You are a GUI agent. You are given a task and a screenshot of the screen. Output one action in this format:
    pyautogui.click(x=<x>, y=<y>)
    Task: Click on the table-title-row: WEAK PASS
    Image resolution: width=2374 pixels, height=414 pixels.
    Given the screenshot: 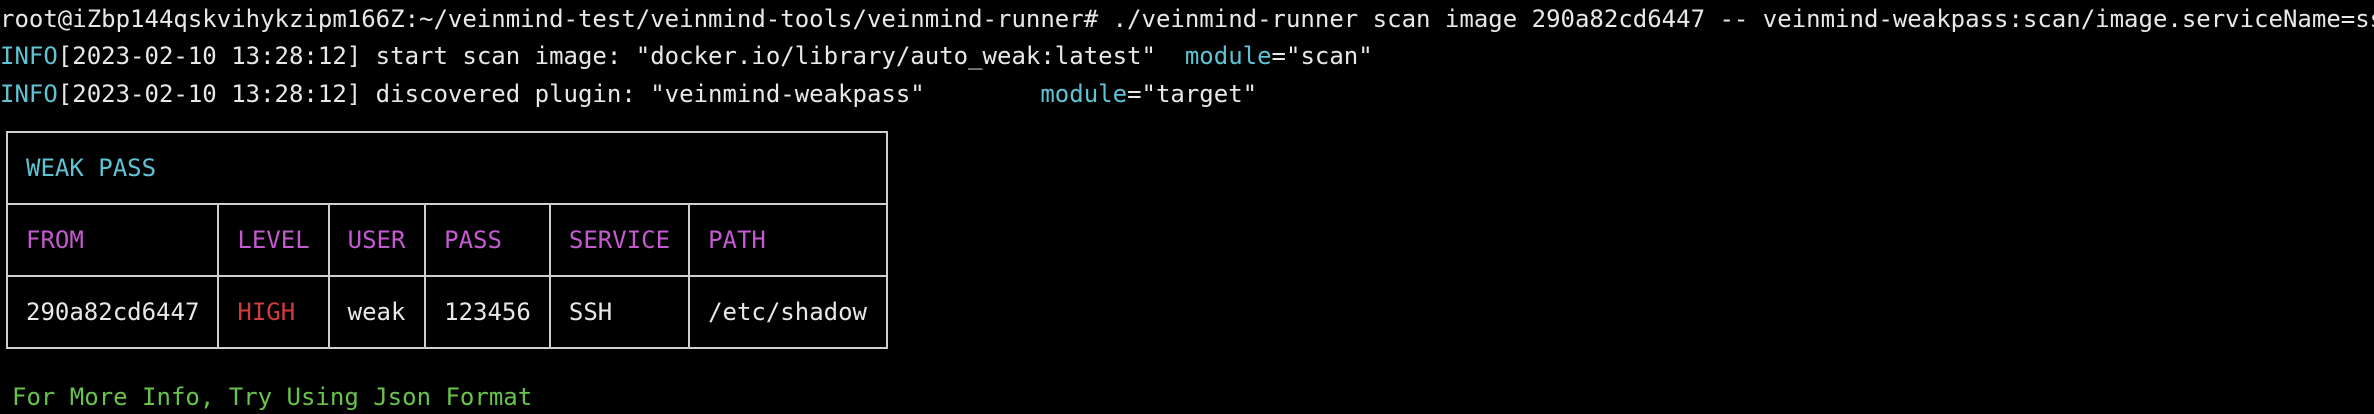 What is the action you would take?
    pyautogui.click(x=447, y=168)
    